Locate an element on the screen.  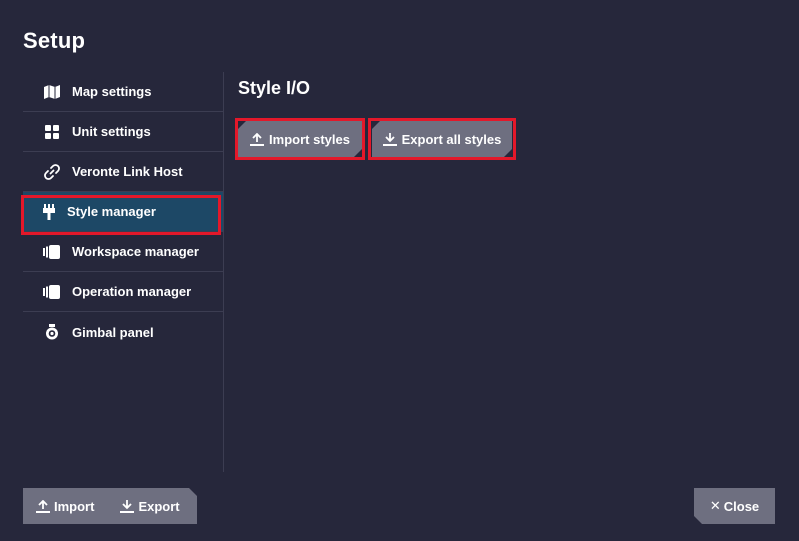
camera-icon is located at coordinates (52, 332).